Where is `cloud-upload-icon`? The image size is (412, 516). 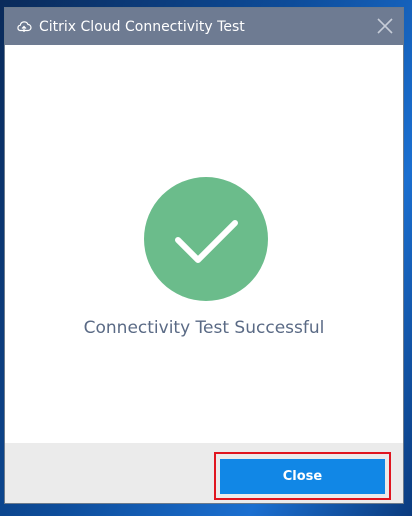
cloud-upload-icon is located at coordinates (24, 26).